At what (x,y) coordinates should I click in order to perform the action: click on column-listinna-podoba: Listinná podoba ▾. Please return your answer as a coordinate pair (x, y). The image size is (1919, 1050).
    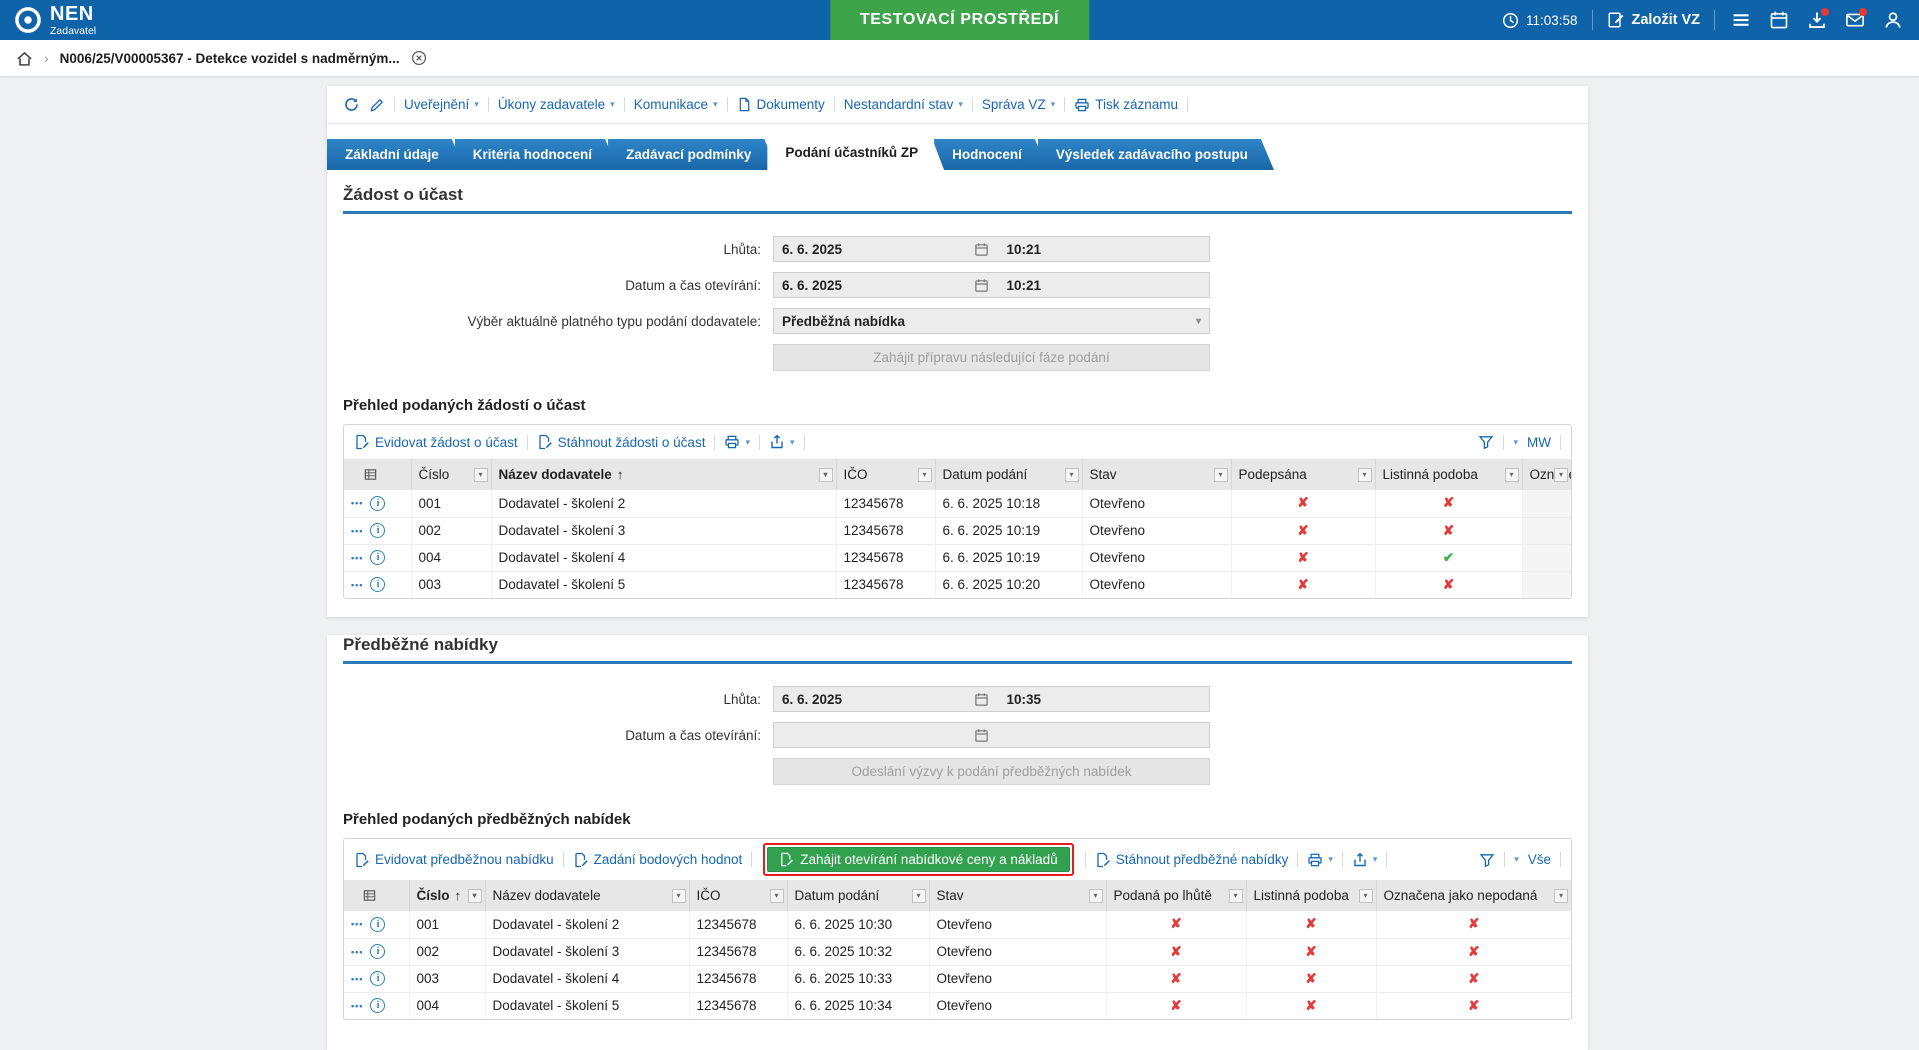
    Looking at the image, I should click on (1310, 895).